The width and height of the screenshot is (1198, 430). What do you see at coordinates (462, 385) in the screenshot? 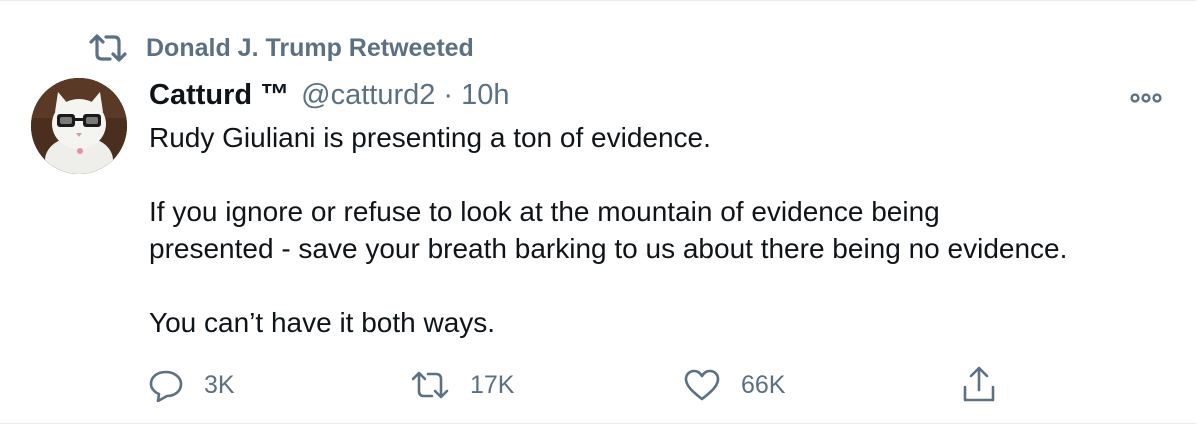
I see `retweet-button: 17K` at bounding box center [462, 385].